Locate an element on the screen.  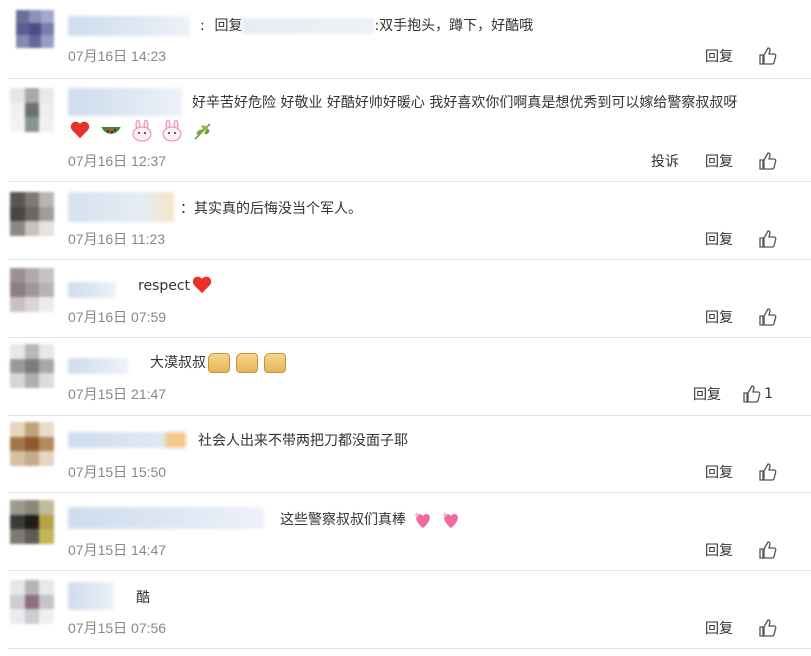
comment-time: 07月15日 07:56 is located at coordinates (117, 628).